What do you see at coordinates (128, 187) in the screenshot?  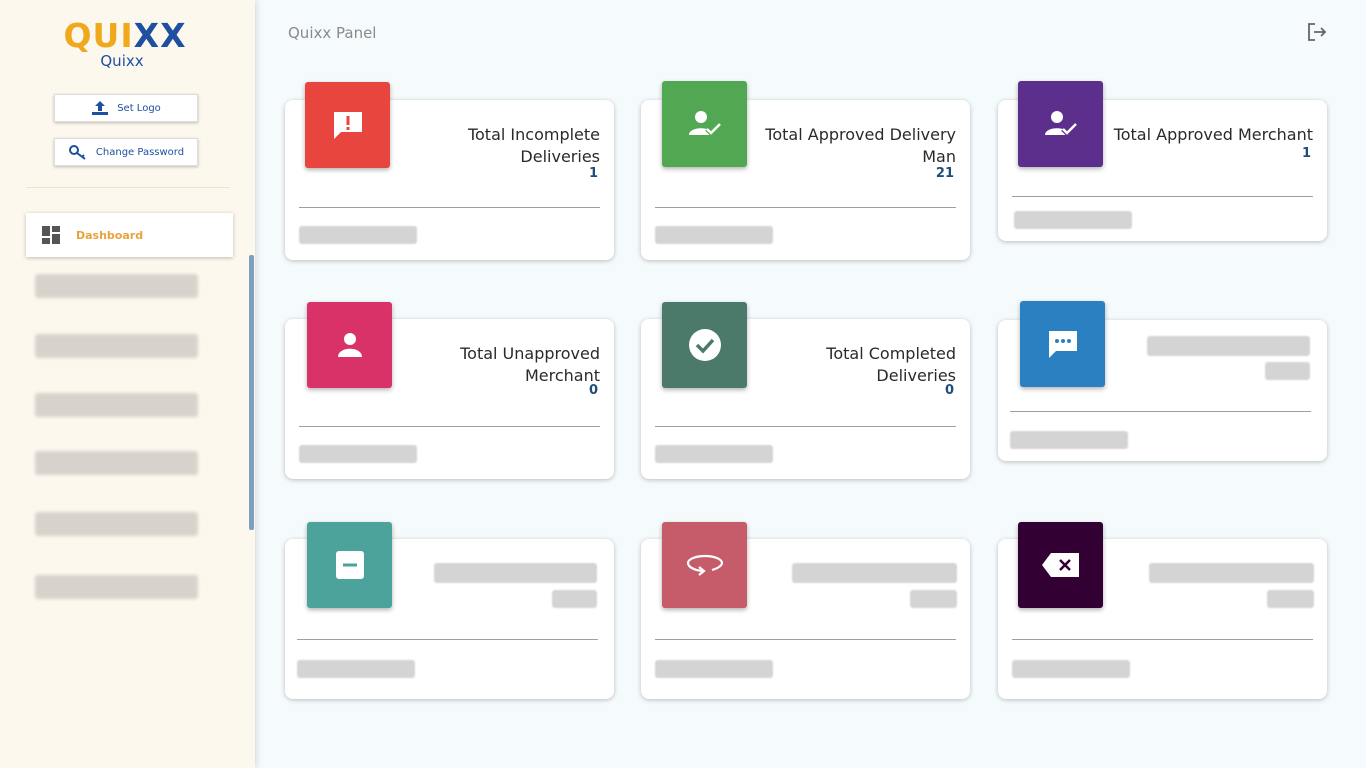 I see `sidebar-divider` at bounding box center [128, 187].